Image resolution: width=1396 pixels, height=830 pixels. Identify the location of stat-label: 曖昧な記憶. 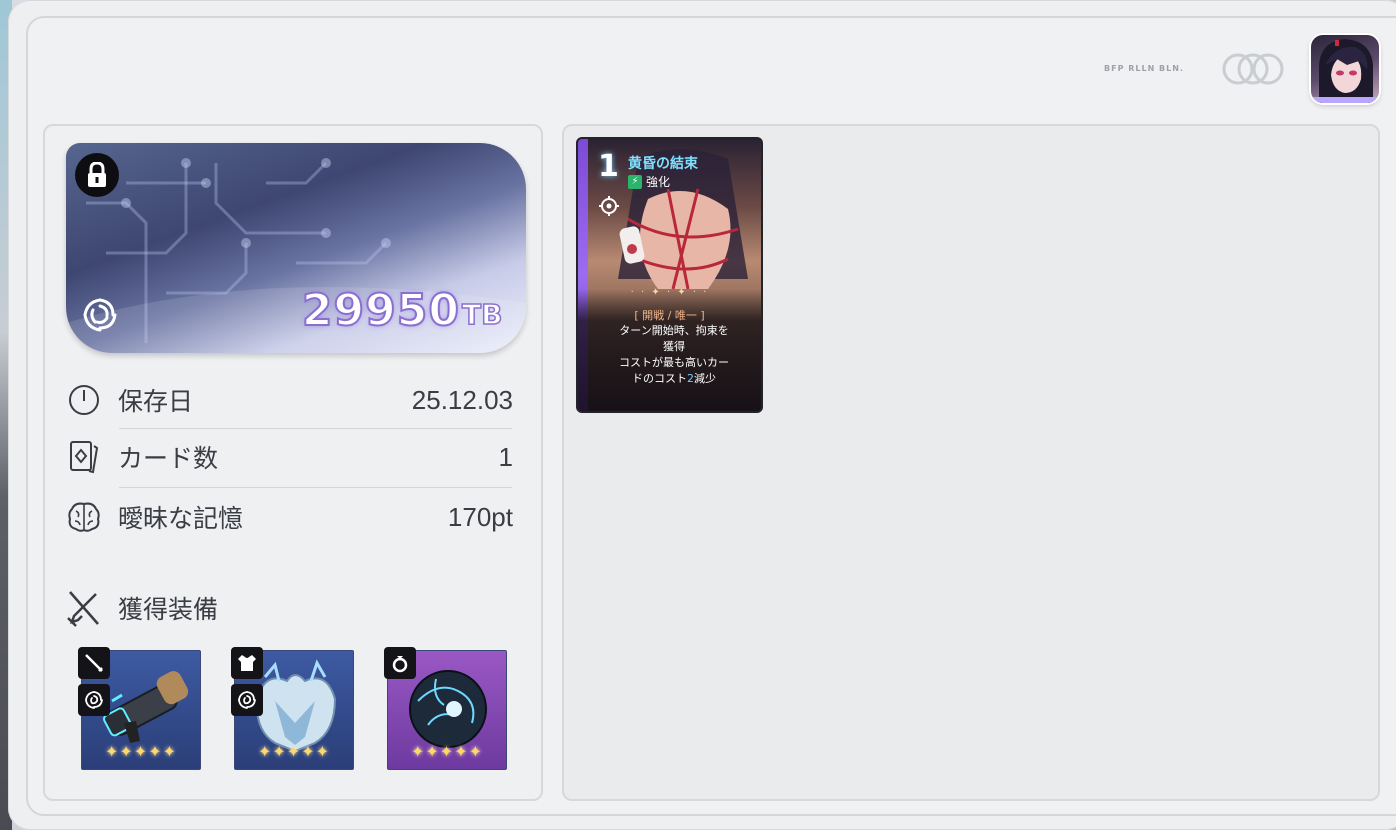
(181, 519).